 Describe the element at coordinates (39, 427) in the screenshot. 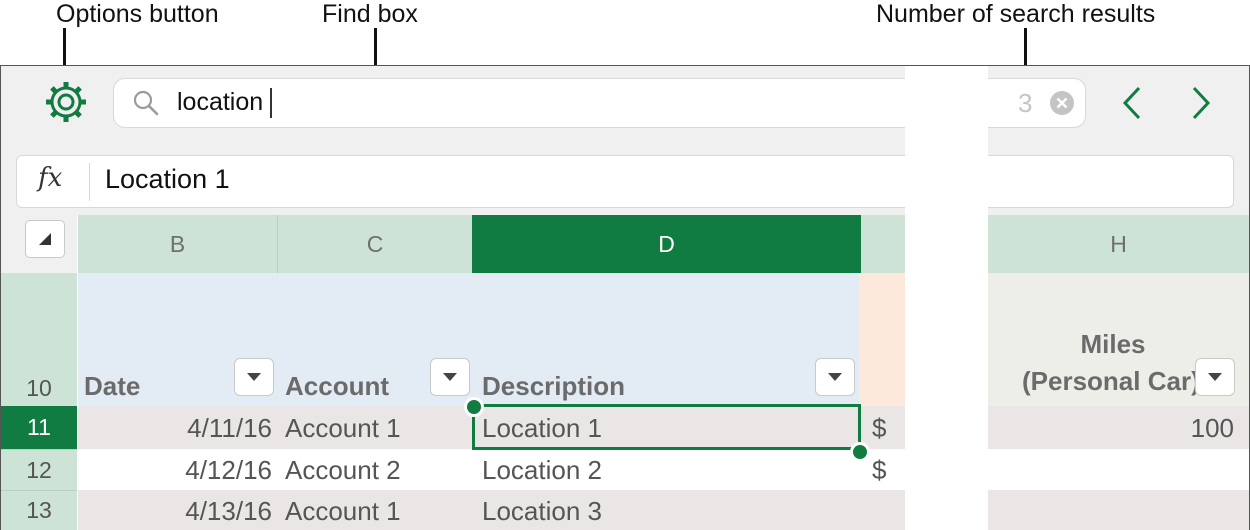

I see `row-header-11: 11` at that location.